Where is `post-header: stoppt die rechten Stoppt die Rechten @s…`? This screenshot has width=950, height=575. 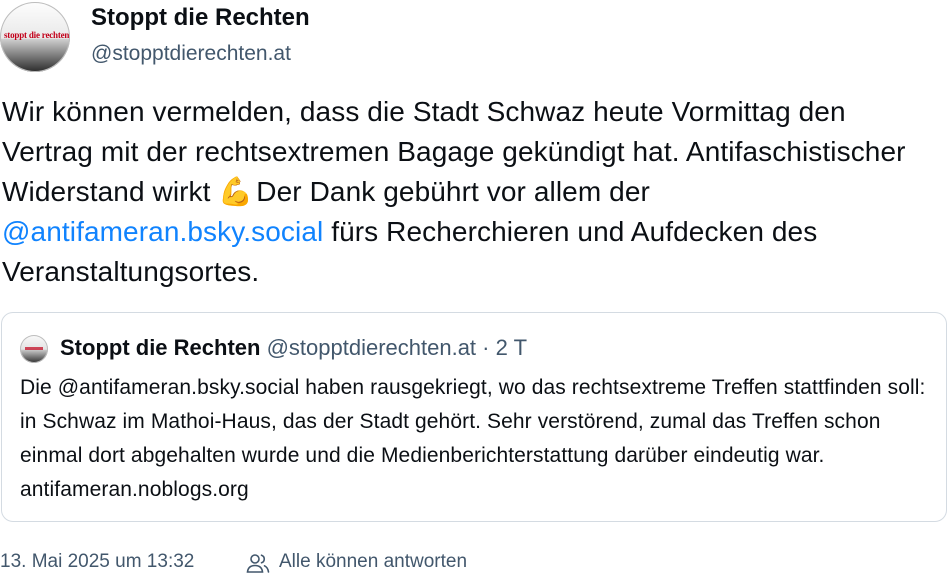 post-header: stoppt die rechten Stoppt die Rechten @s… is located at coordinates (475, 40).